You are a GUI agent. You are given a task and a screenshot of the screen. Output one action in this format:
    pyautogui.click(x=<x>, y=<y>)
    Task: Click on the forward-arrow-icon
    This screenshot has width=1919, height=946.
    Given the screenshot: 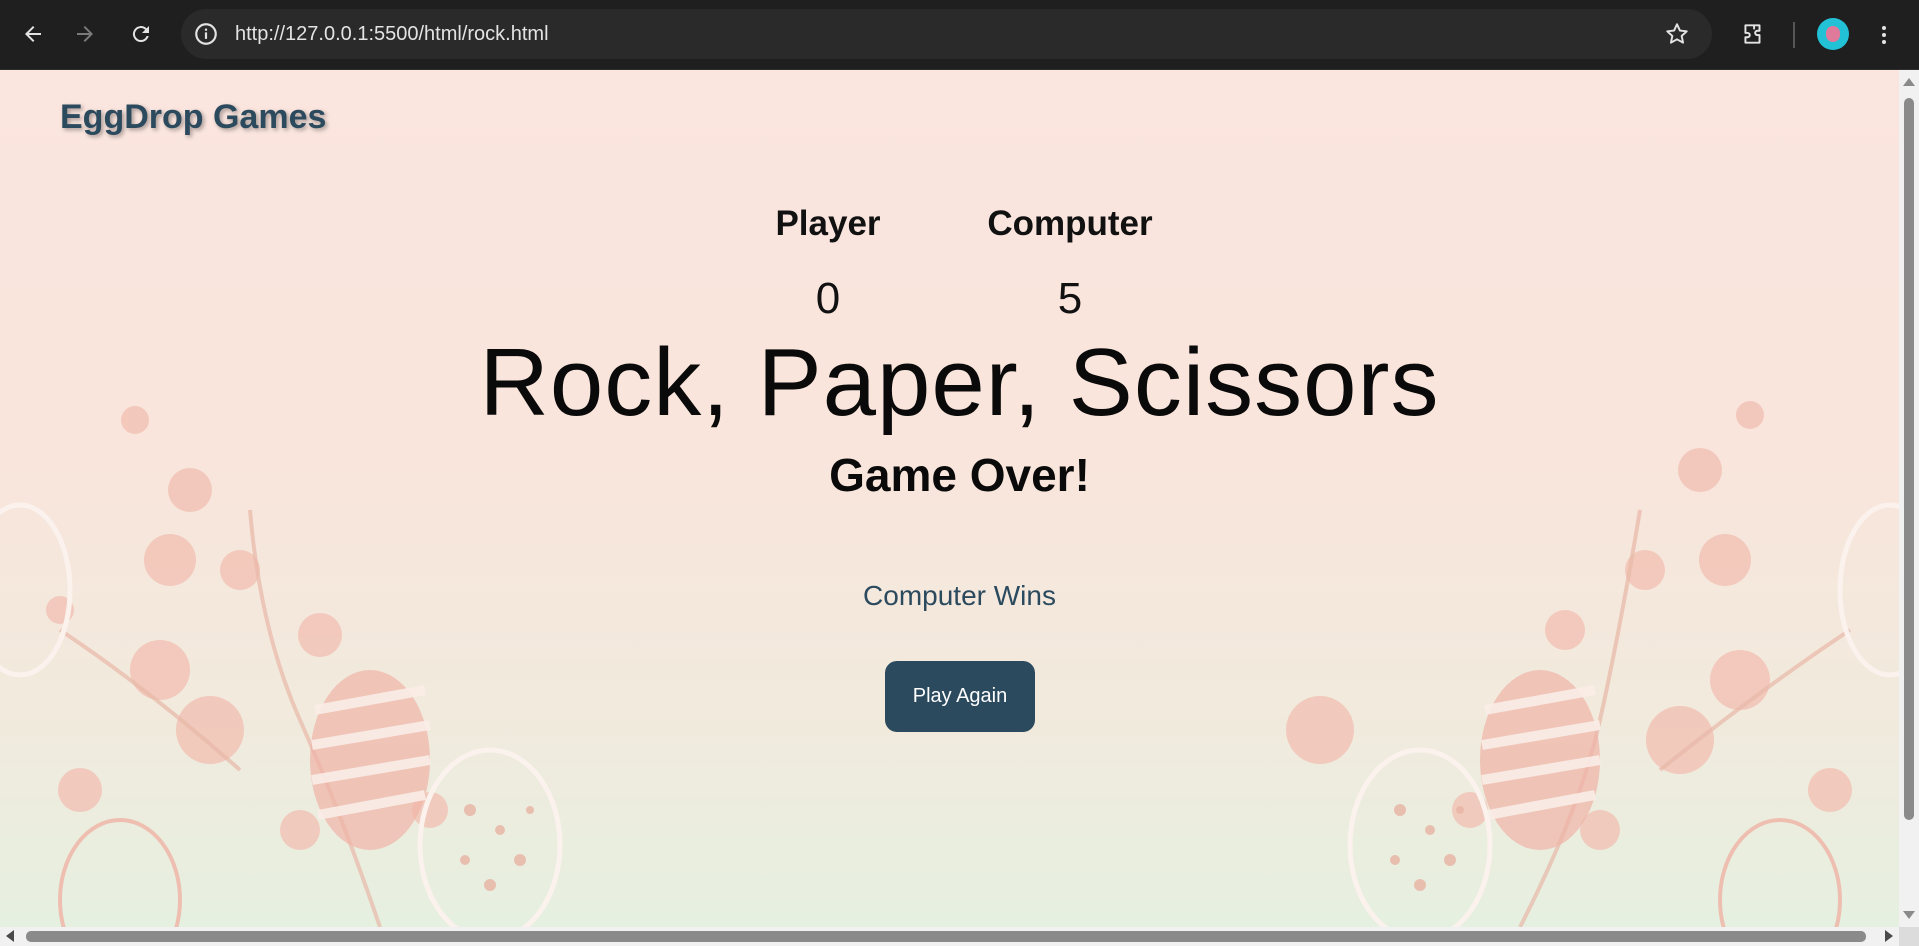 What is the action you would take?
    pyautogui.click(x=85, y=34)
    